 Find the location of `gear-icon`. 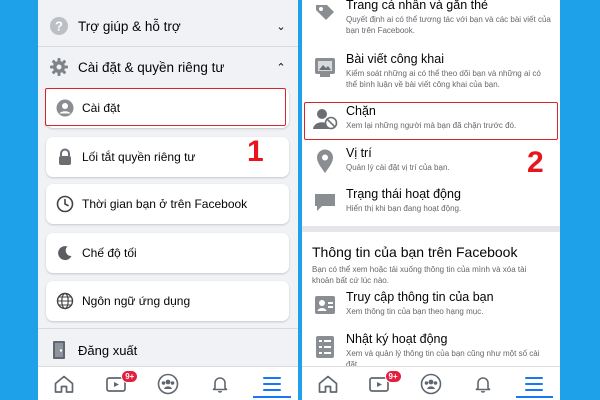

gear-icon is located at coordinates (59, 67).